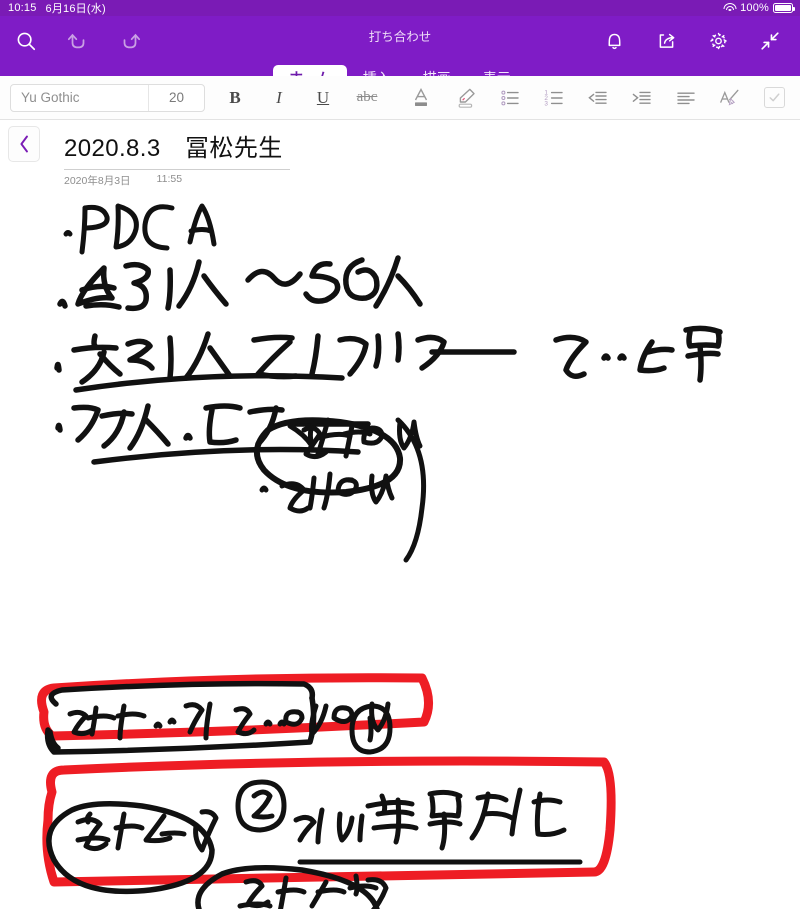 Image resolution: width=800 pixels, height=909 pixels. I want to click on note-meta: 2020年8月3日 11:55, so click(123, 180).